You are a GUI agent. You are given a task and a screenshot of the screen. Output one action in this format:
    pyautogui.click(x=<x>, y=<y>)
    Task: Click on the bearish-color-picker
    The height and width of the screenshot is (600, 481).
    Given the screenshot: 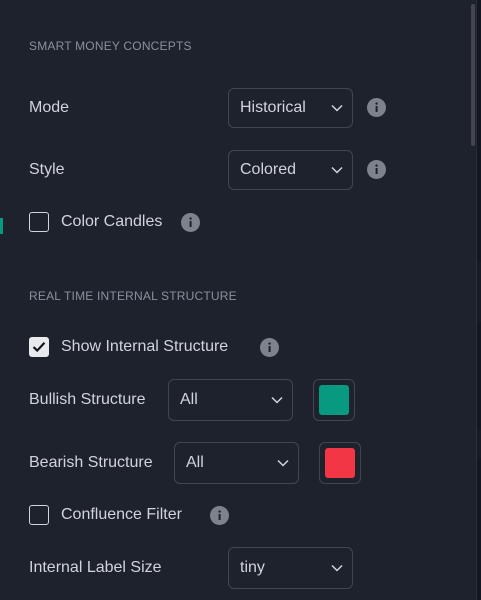 What is the action you would take?
    pyautogui.click(x=340, y=463)
    